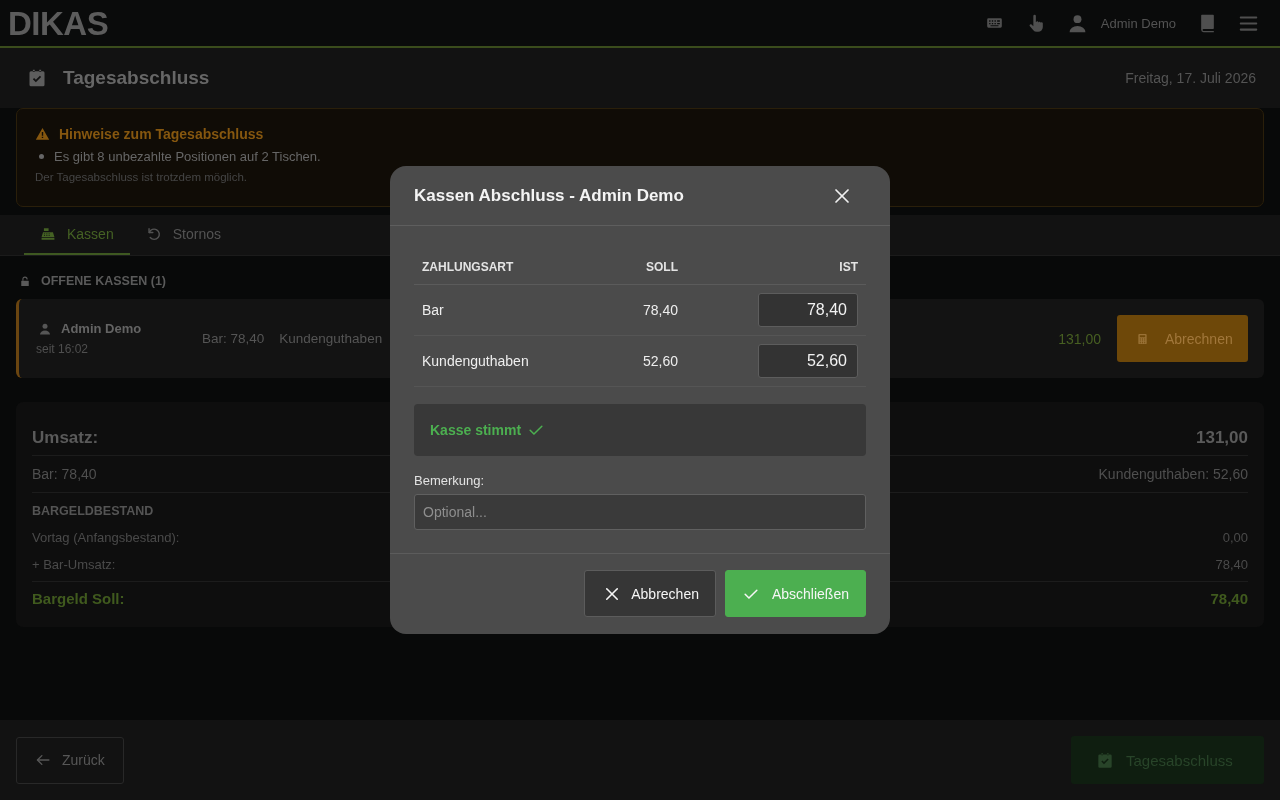 This screenshot has height=800, width=1280. Describe the element at coordinates (141, 177) in the screenshot. I see `notice-note: Der Tagesabschluss ist trotzdem möglich.` at that location.